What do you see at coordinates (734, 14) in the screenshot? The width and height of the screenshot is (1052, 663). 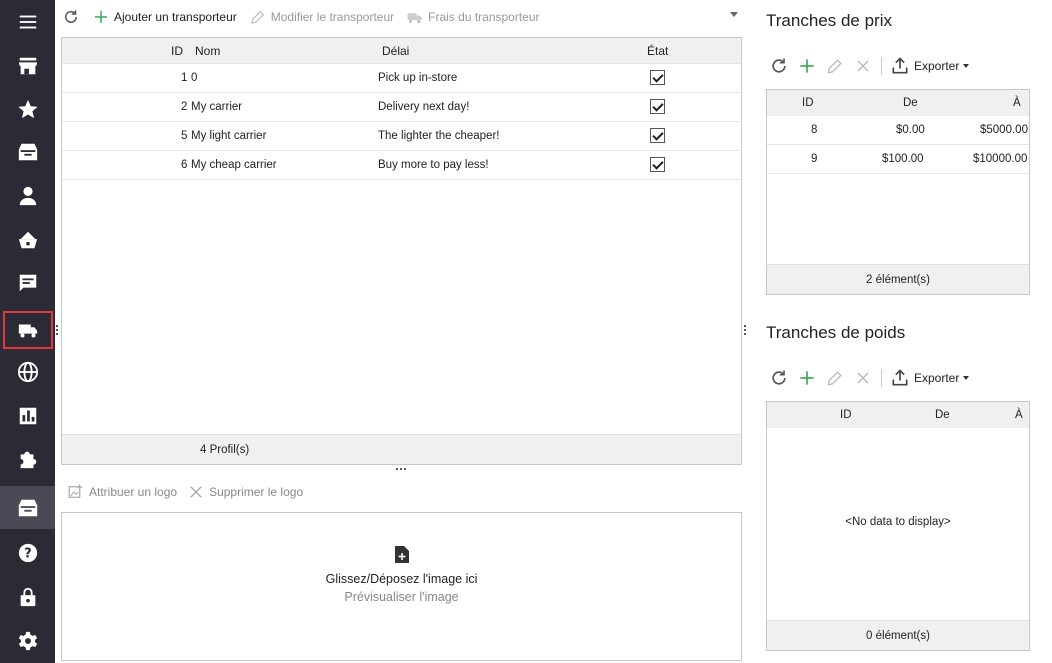 I see `toolbar-overflow-caret` at bounding box center [734, 14].